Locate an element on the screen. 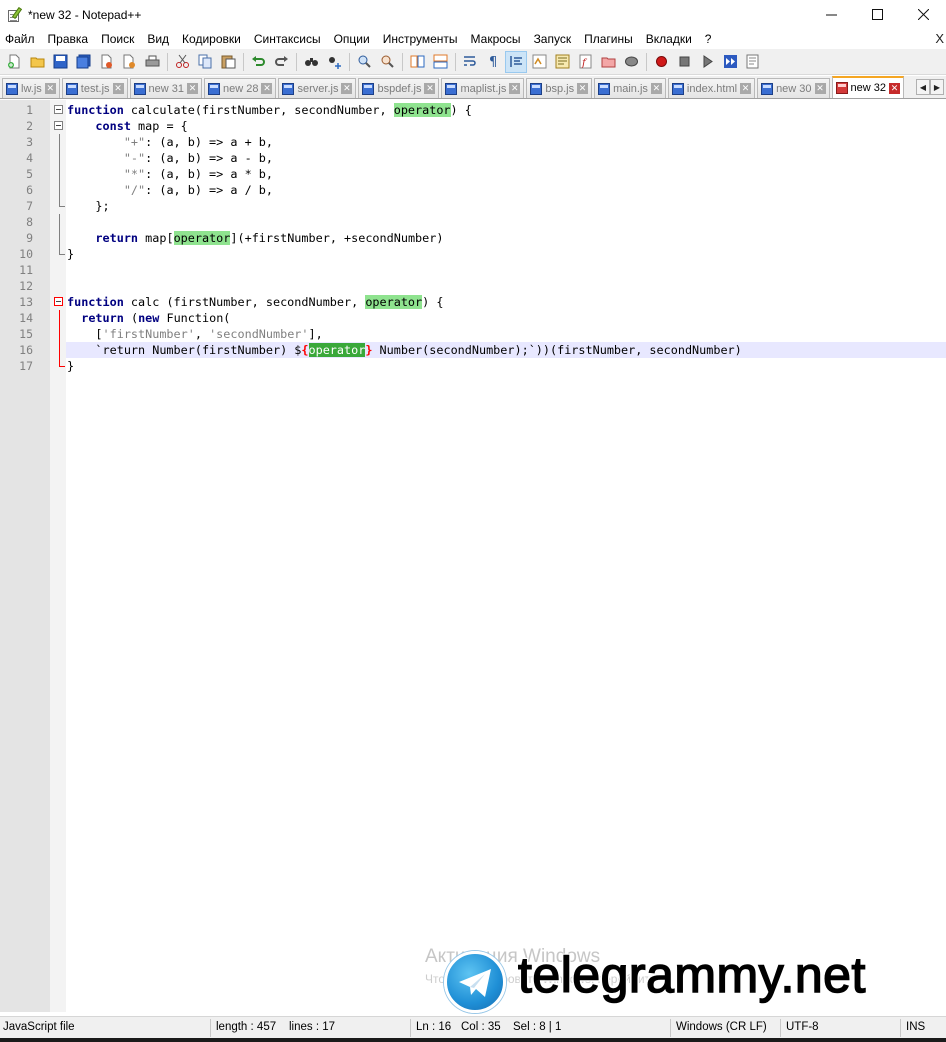 This screenshot has height=1042, width=946. menu-macro: Макросы is located at coordinates (496, 39).